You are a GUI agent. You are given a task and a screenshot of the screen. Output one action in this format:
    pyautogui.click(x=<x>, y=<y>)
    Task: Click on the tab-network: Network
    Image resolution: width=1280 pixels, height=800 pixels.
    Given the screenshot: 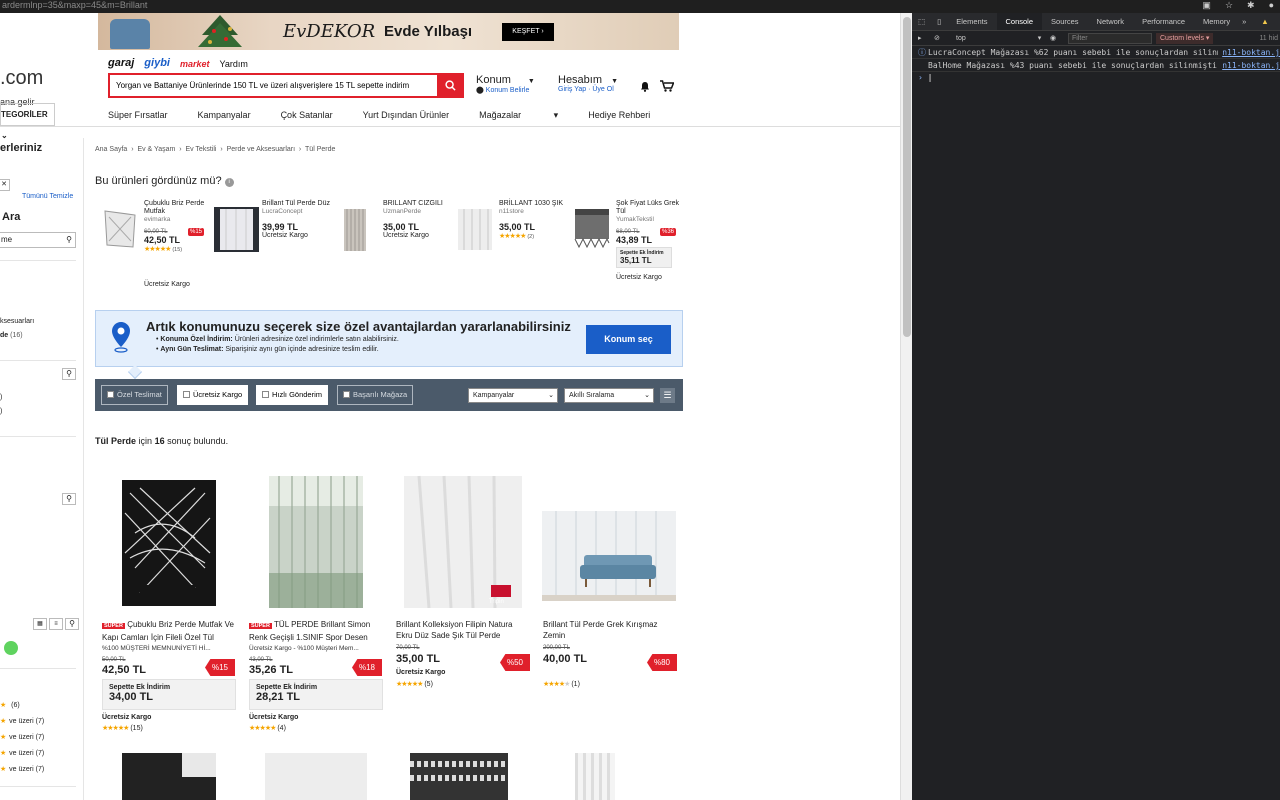 What is the action you would take?
    pyautogui.click(x=1111, y=21)
    